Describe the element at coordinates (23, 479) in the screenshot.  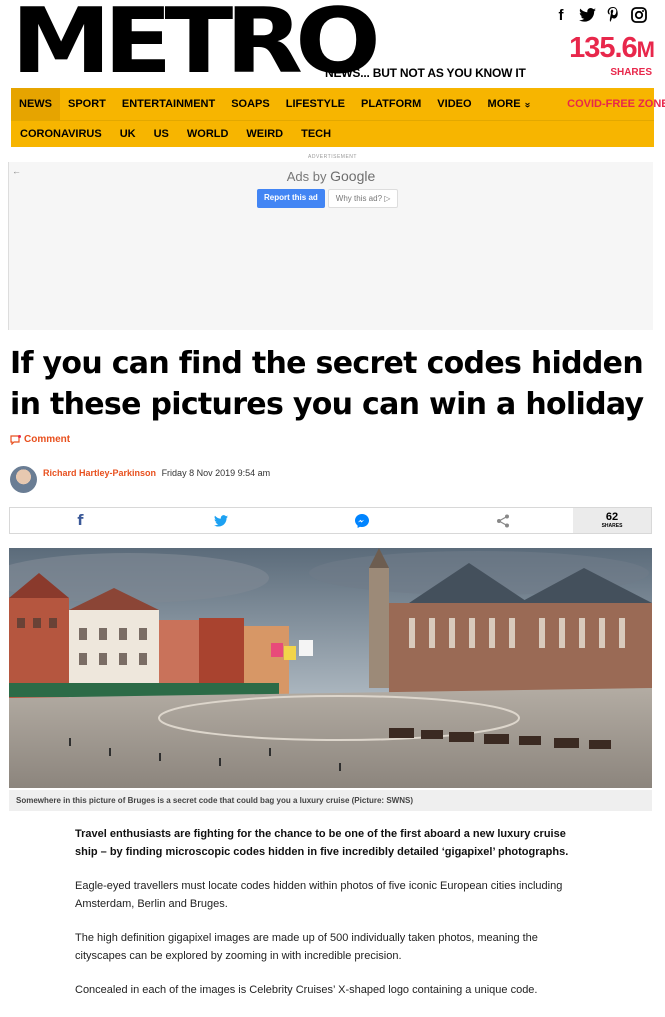
I see `author-avatar` at that location.